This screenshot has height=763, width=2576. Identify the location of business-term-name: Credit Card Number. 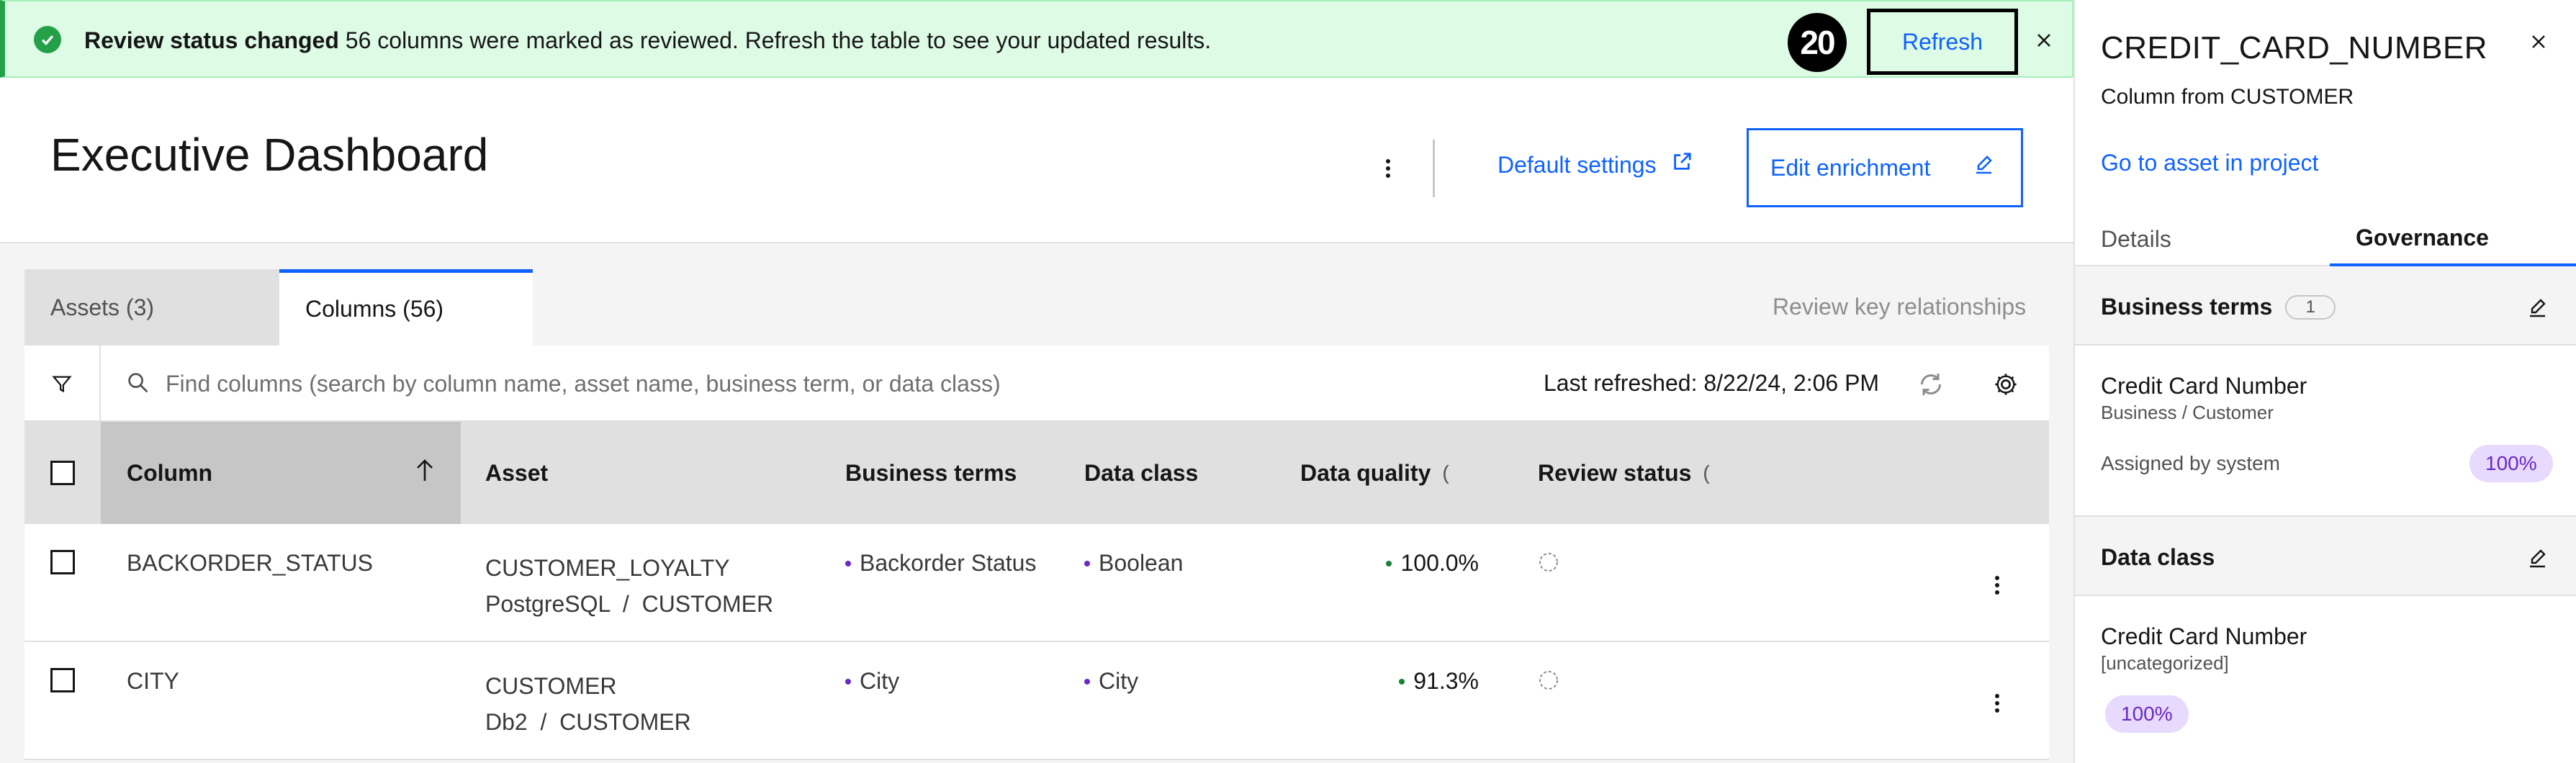
(2204, 386).